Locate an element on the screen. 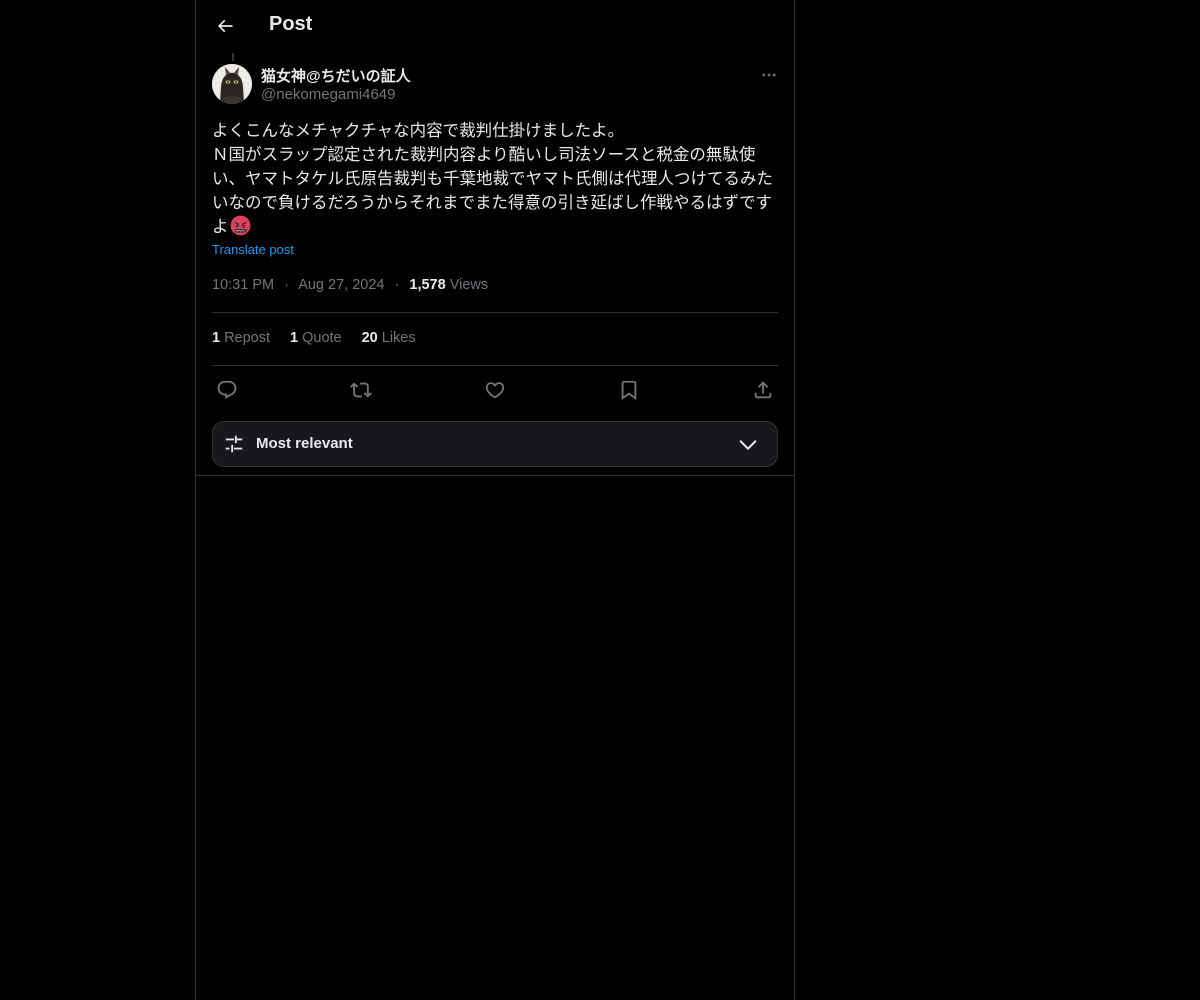 The image size is (1200, 1000). arrow-left-icon is located at coordinates (225, 26).